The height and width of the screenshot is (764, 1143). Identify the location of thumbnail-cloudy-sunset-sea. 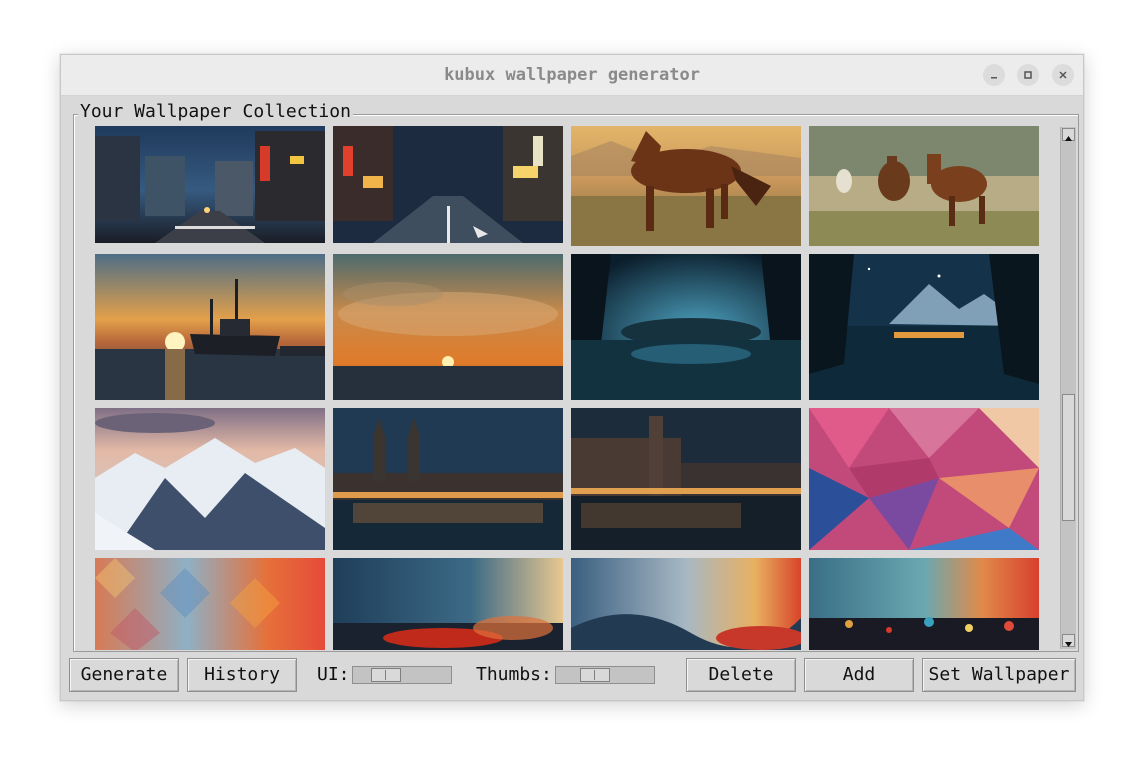
(448, 327).